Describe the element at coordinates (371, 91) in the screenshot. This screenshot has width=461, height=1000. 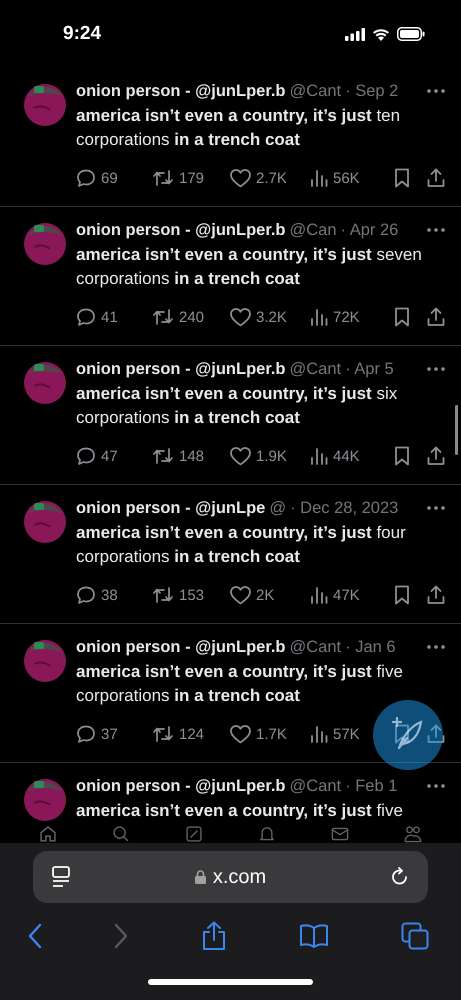
I see `post-date: · Sep 2` at that location.